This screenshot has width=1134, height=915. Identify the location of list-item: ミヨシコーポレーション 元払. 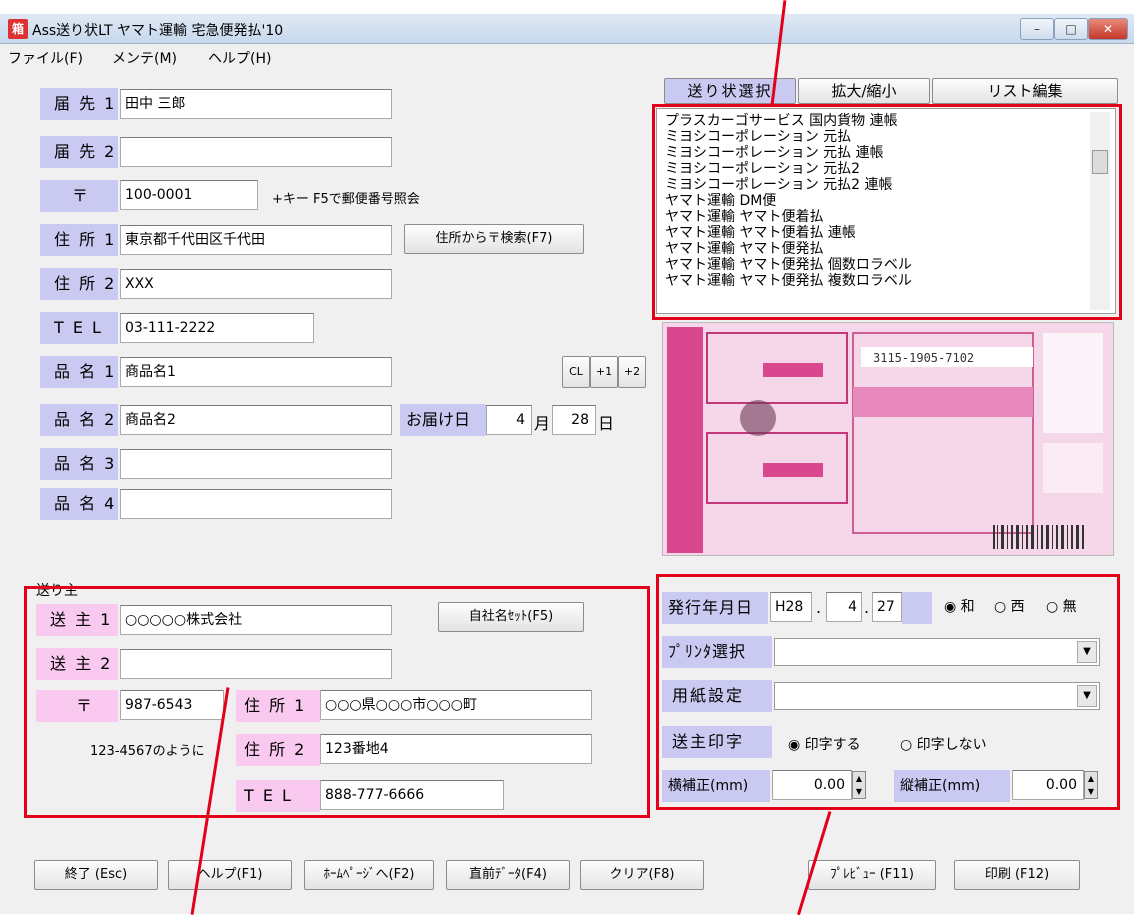
(876, 137).